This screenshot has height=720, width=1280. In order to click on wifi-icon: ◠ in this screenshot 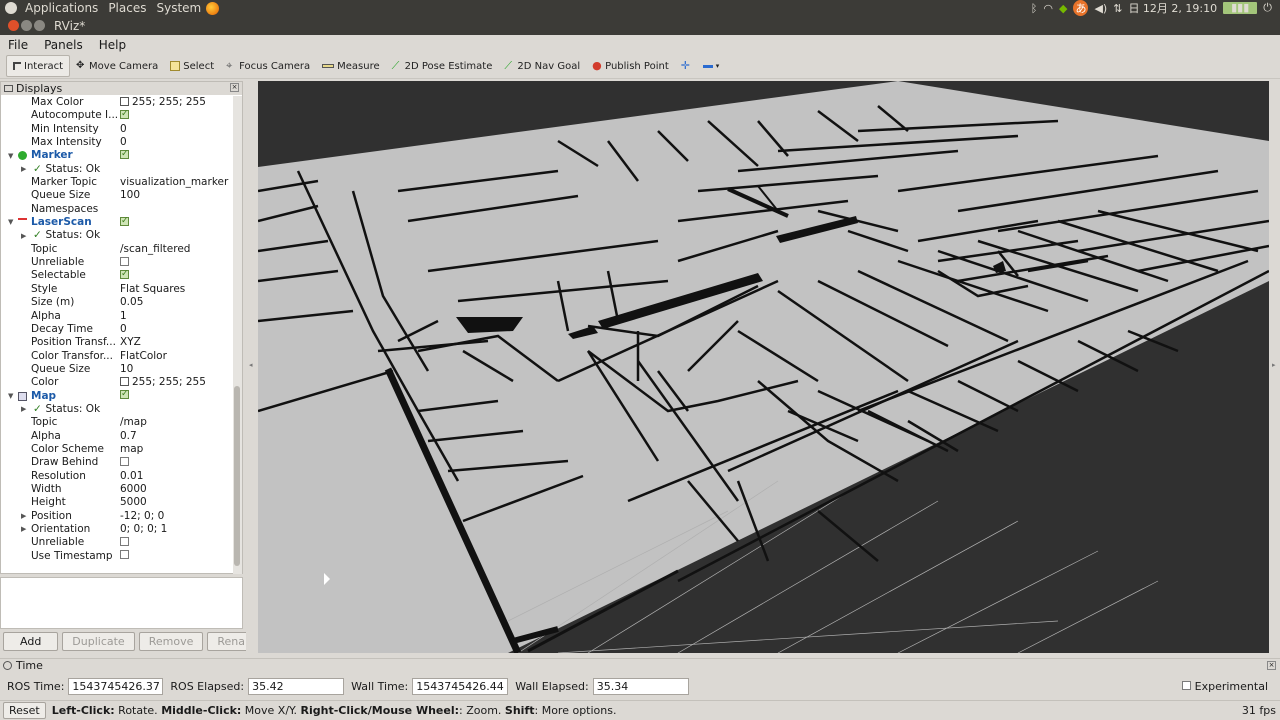, I will do `click(1048, 8)`.